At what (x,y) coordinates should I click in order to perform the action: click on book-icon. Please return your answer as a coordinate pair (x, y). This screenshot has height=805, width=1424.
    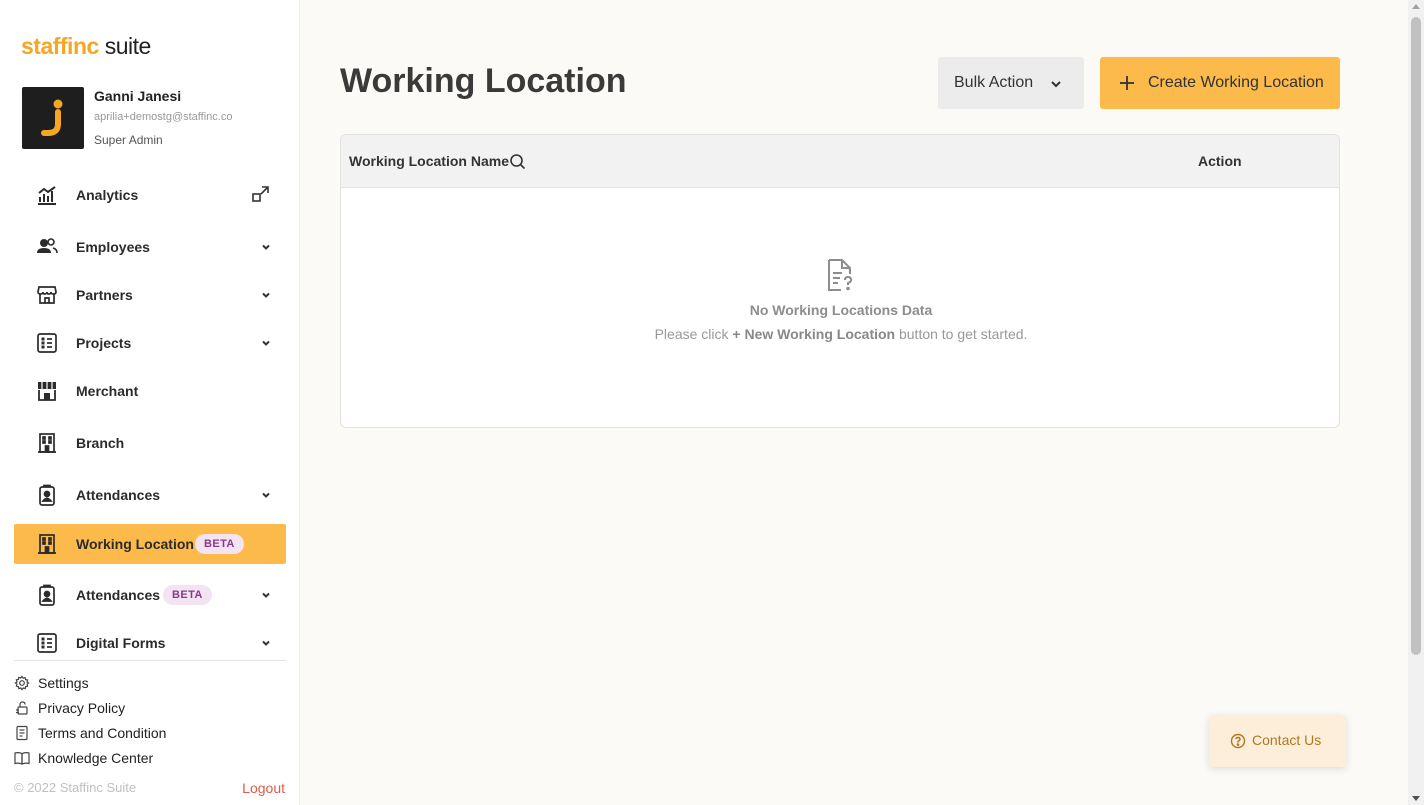
    Looking at the image, I should click on (22, 758).